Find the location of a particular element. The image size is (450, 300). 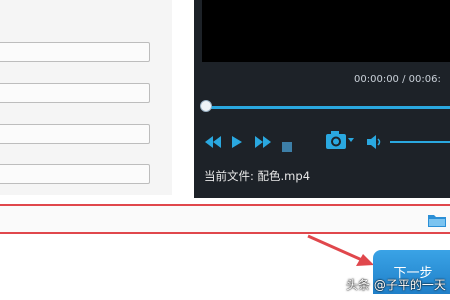

red-arrow-icon is located at coordinates (340, 252).